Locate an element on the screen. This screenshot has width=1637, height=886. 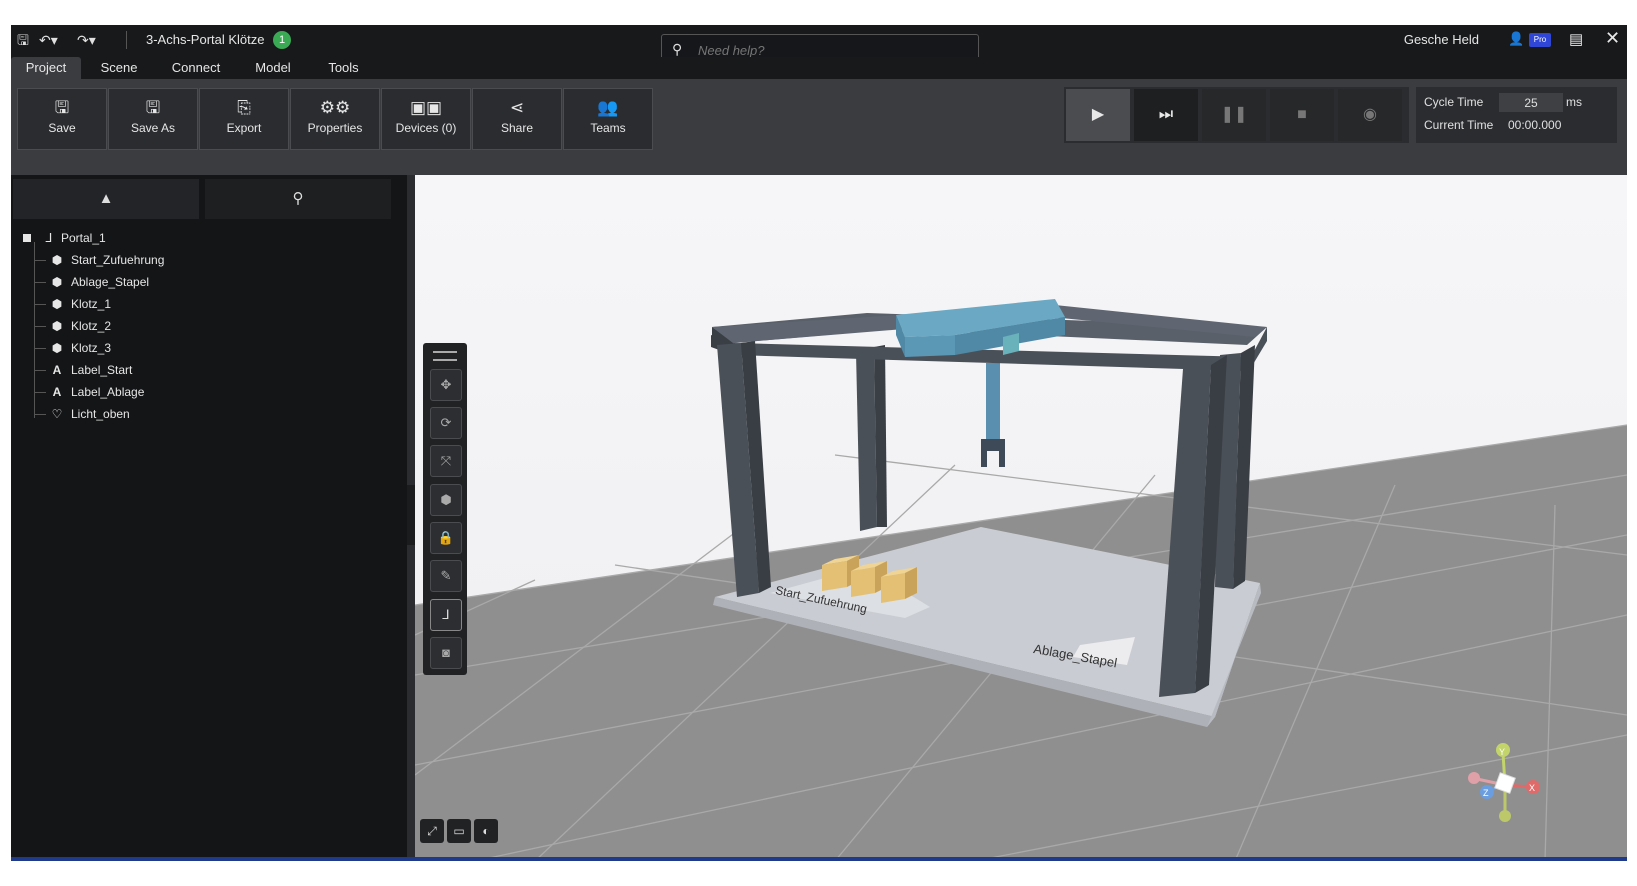
divider is located at coordinates (126, 40).